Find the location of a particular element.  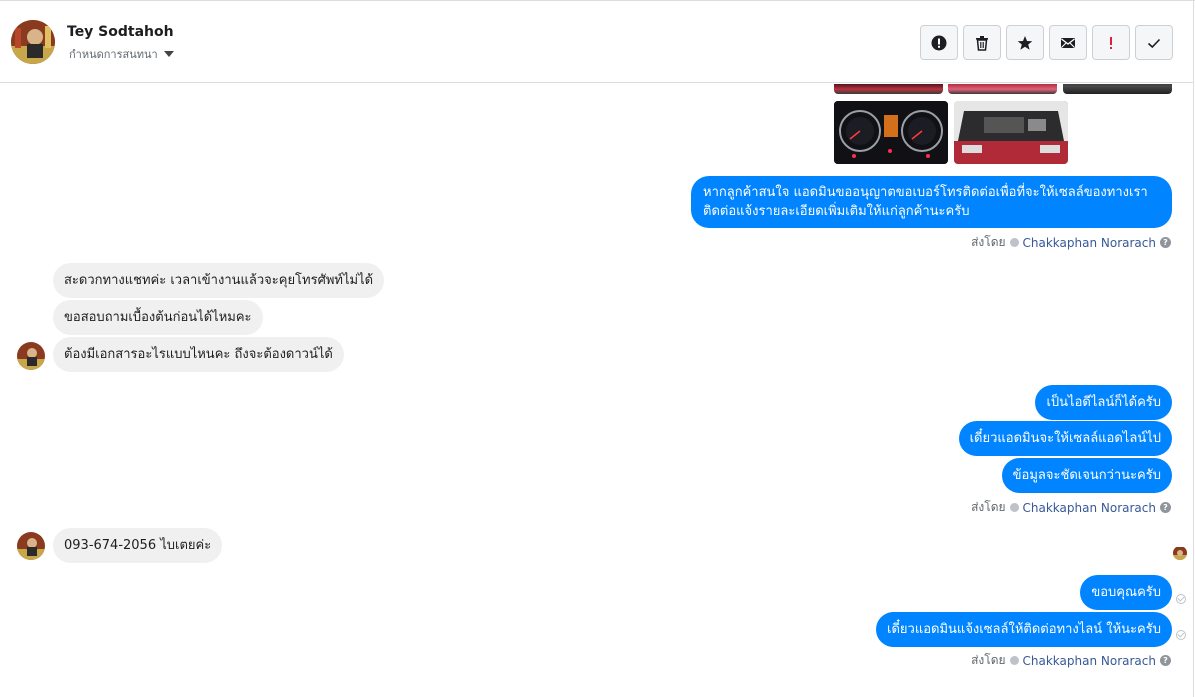

photo-thumbnail-dashboard is located at coordinates (891, 132).